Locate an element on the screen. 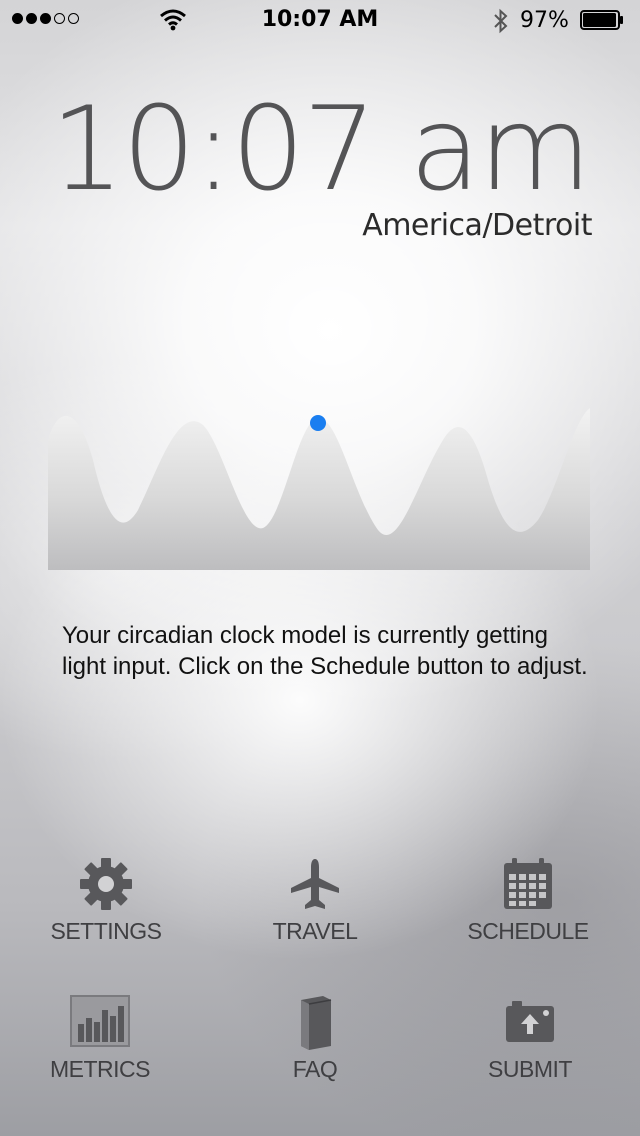 The width and height of the screenshot is (640, 1136). bluetooth-icon is located at coordinates (501, 21).